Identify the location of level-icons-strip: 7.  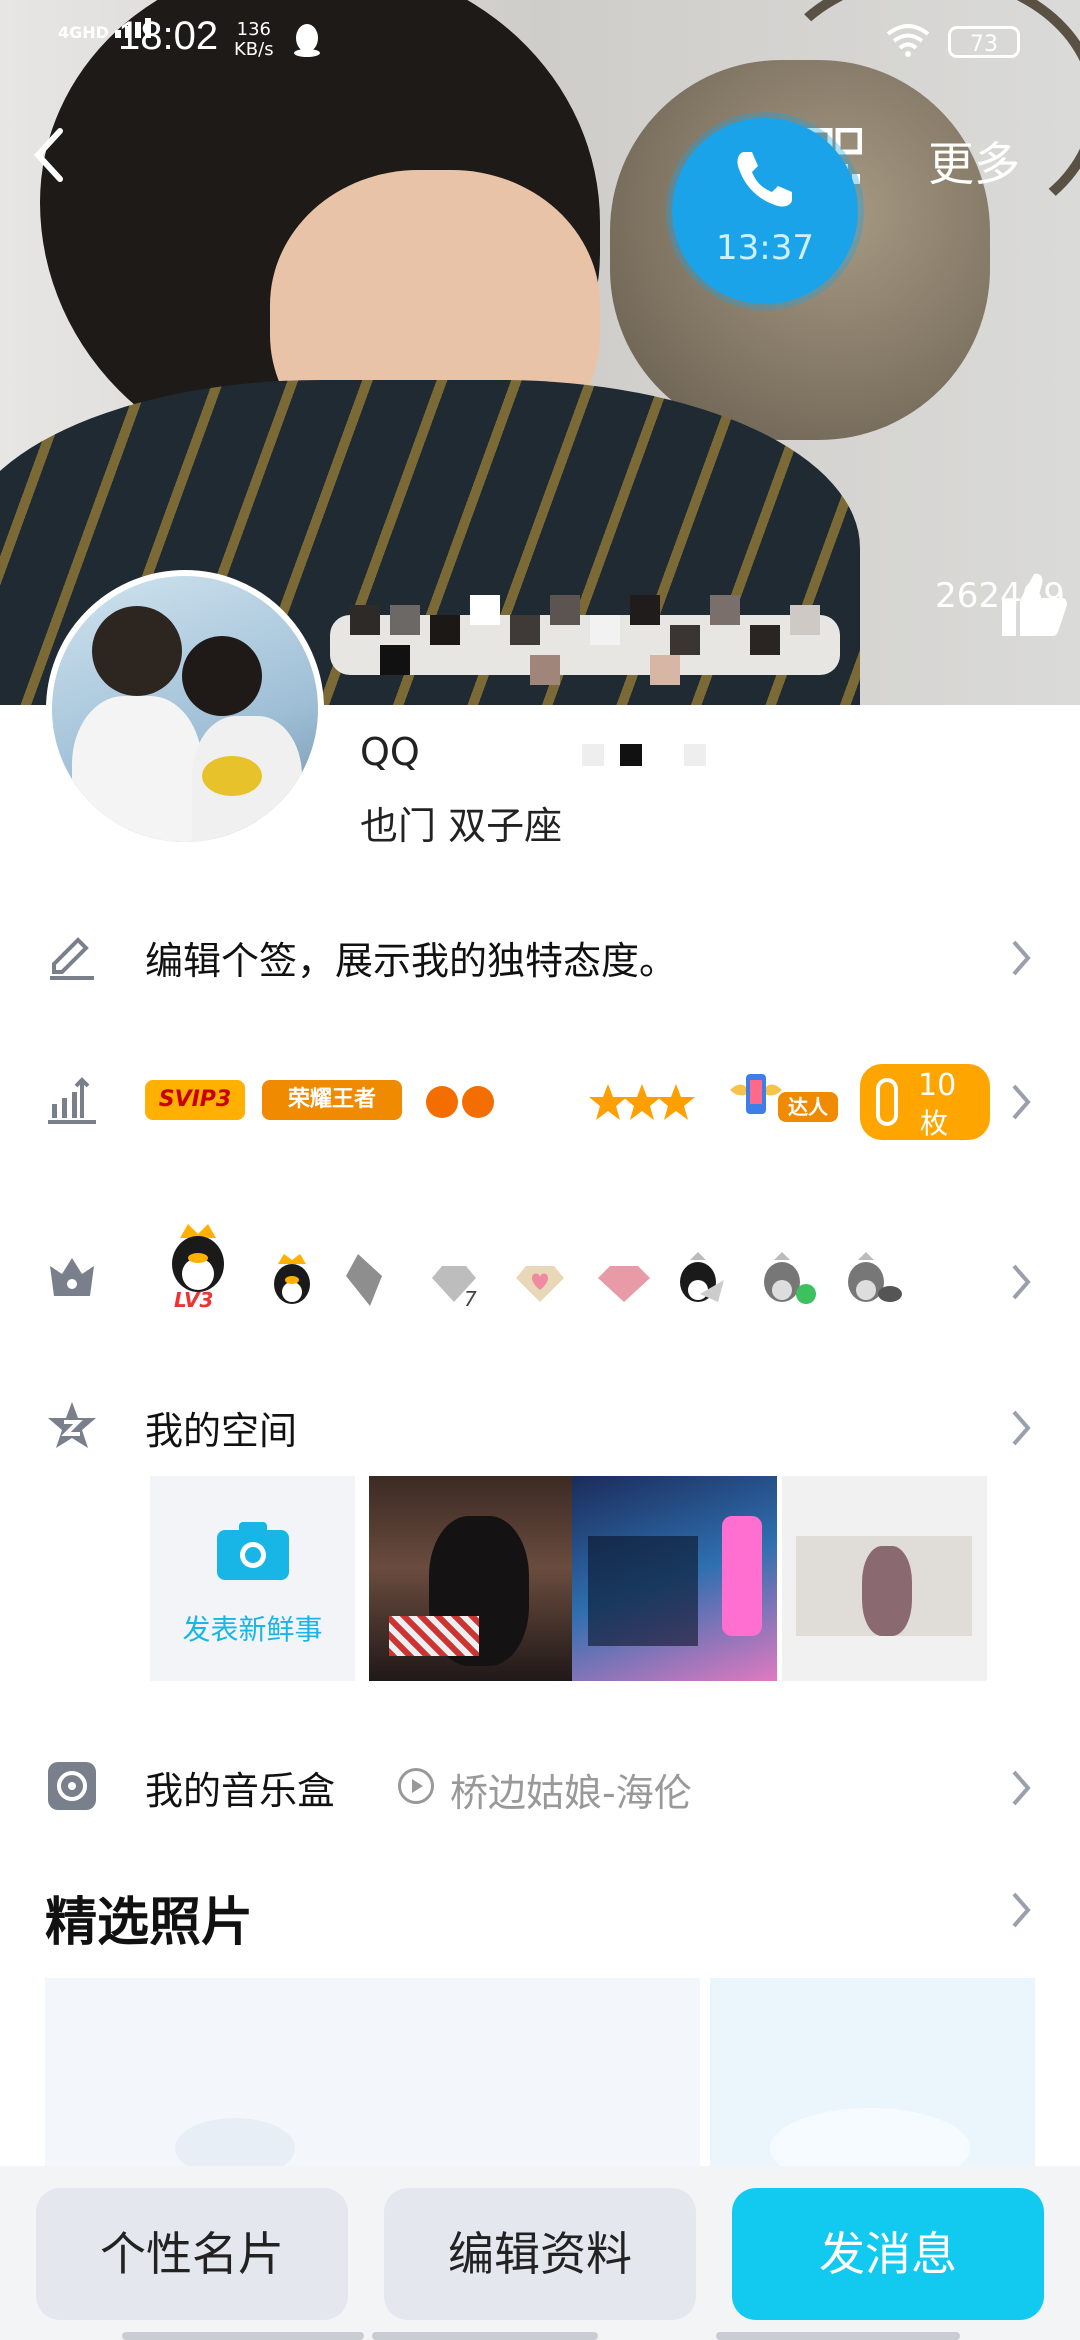
(588, 1281).